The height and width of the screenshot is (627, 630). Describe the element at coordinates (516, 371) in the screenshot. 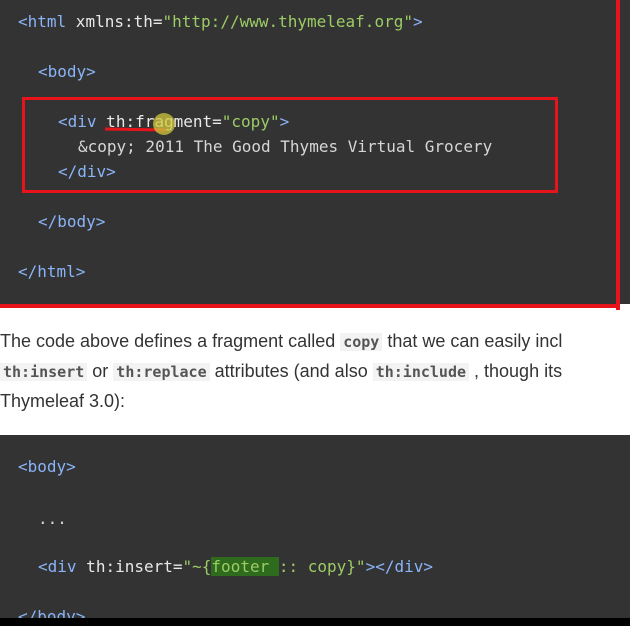

I see `paragraph-text: , though its` at that location.